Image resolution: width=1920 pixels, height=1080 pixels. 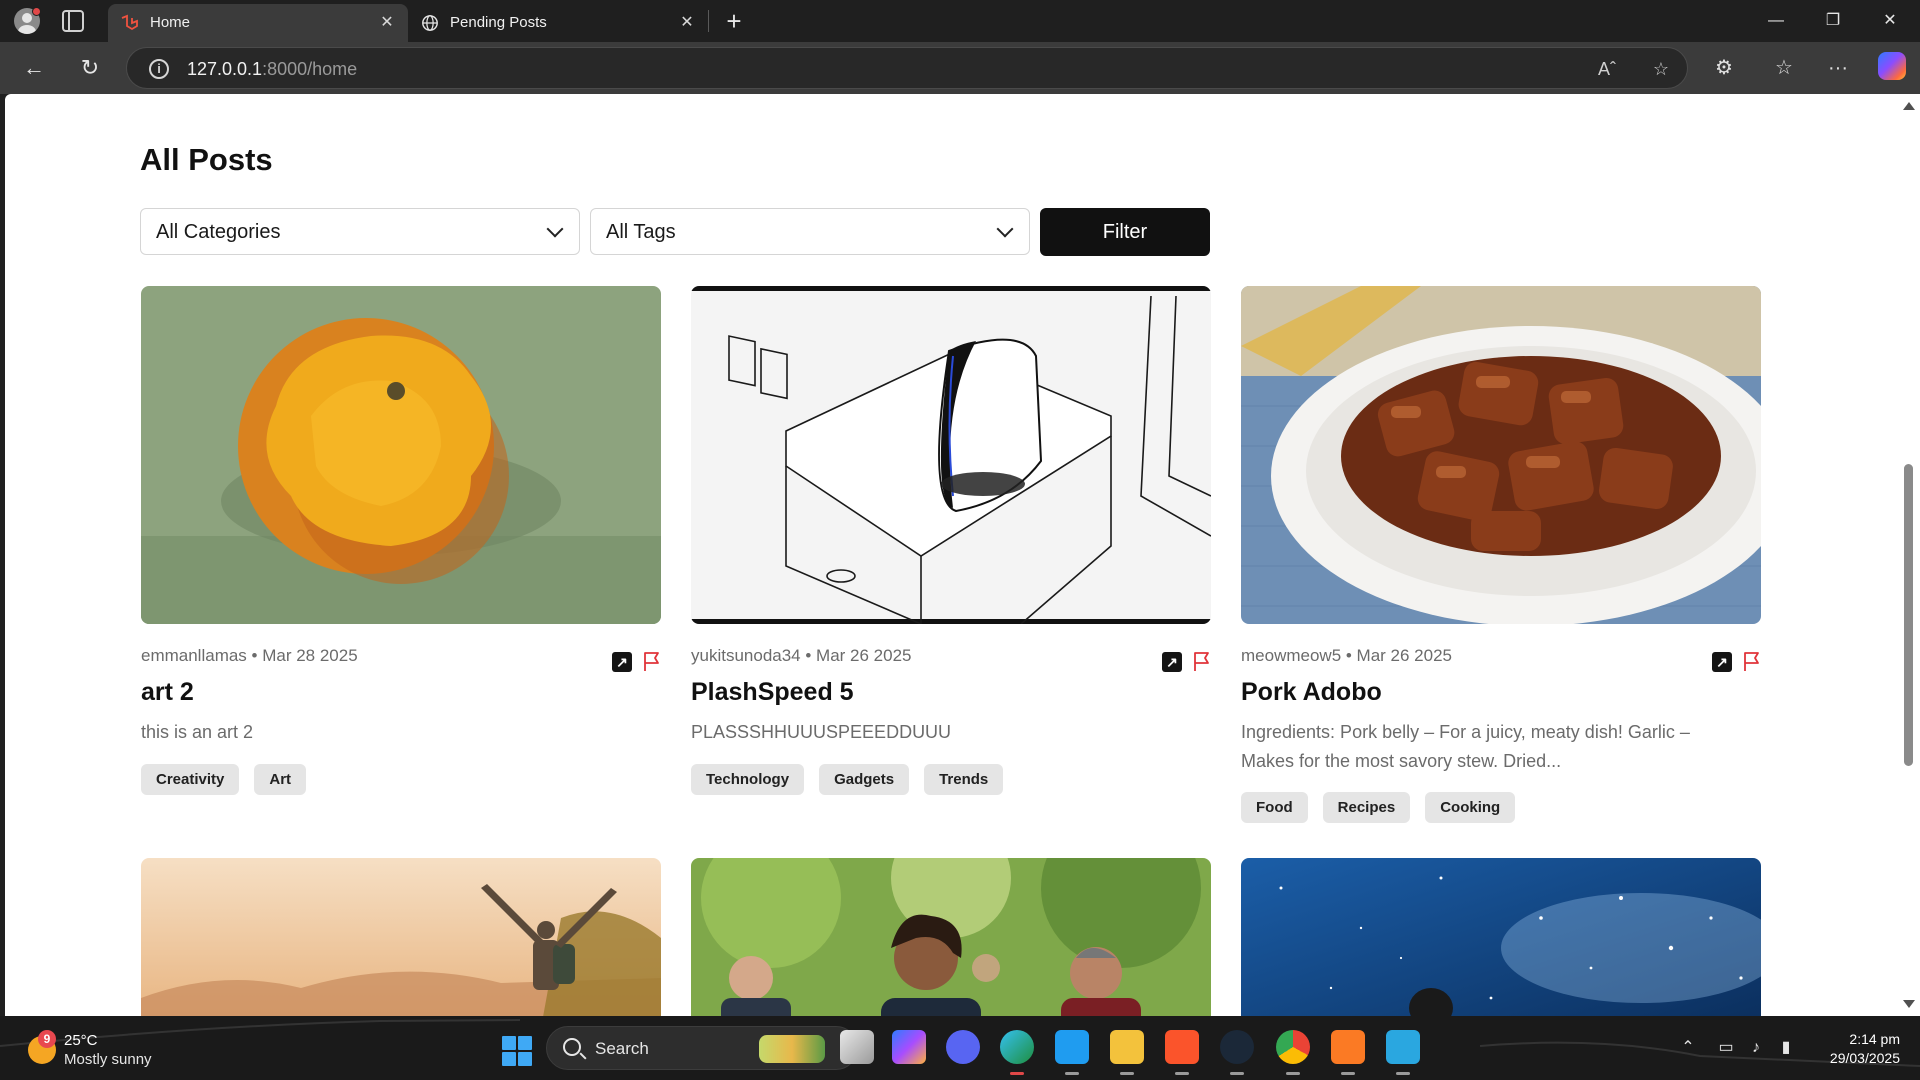 What do you see at coordinates (108, 1059) in the screenshot?
I see `weather-desc: Mostly sunny` at bounding box center [108, 1059].